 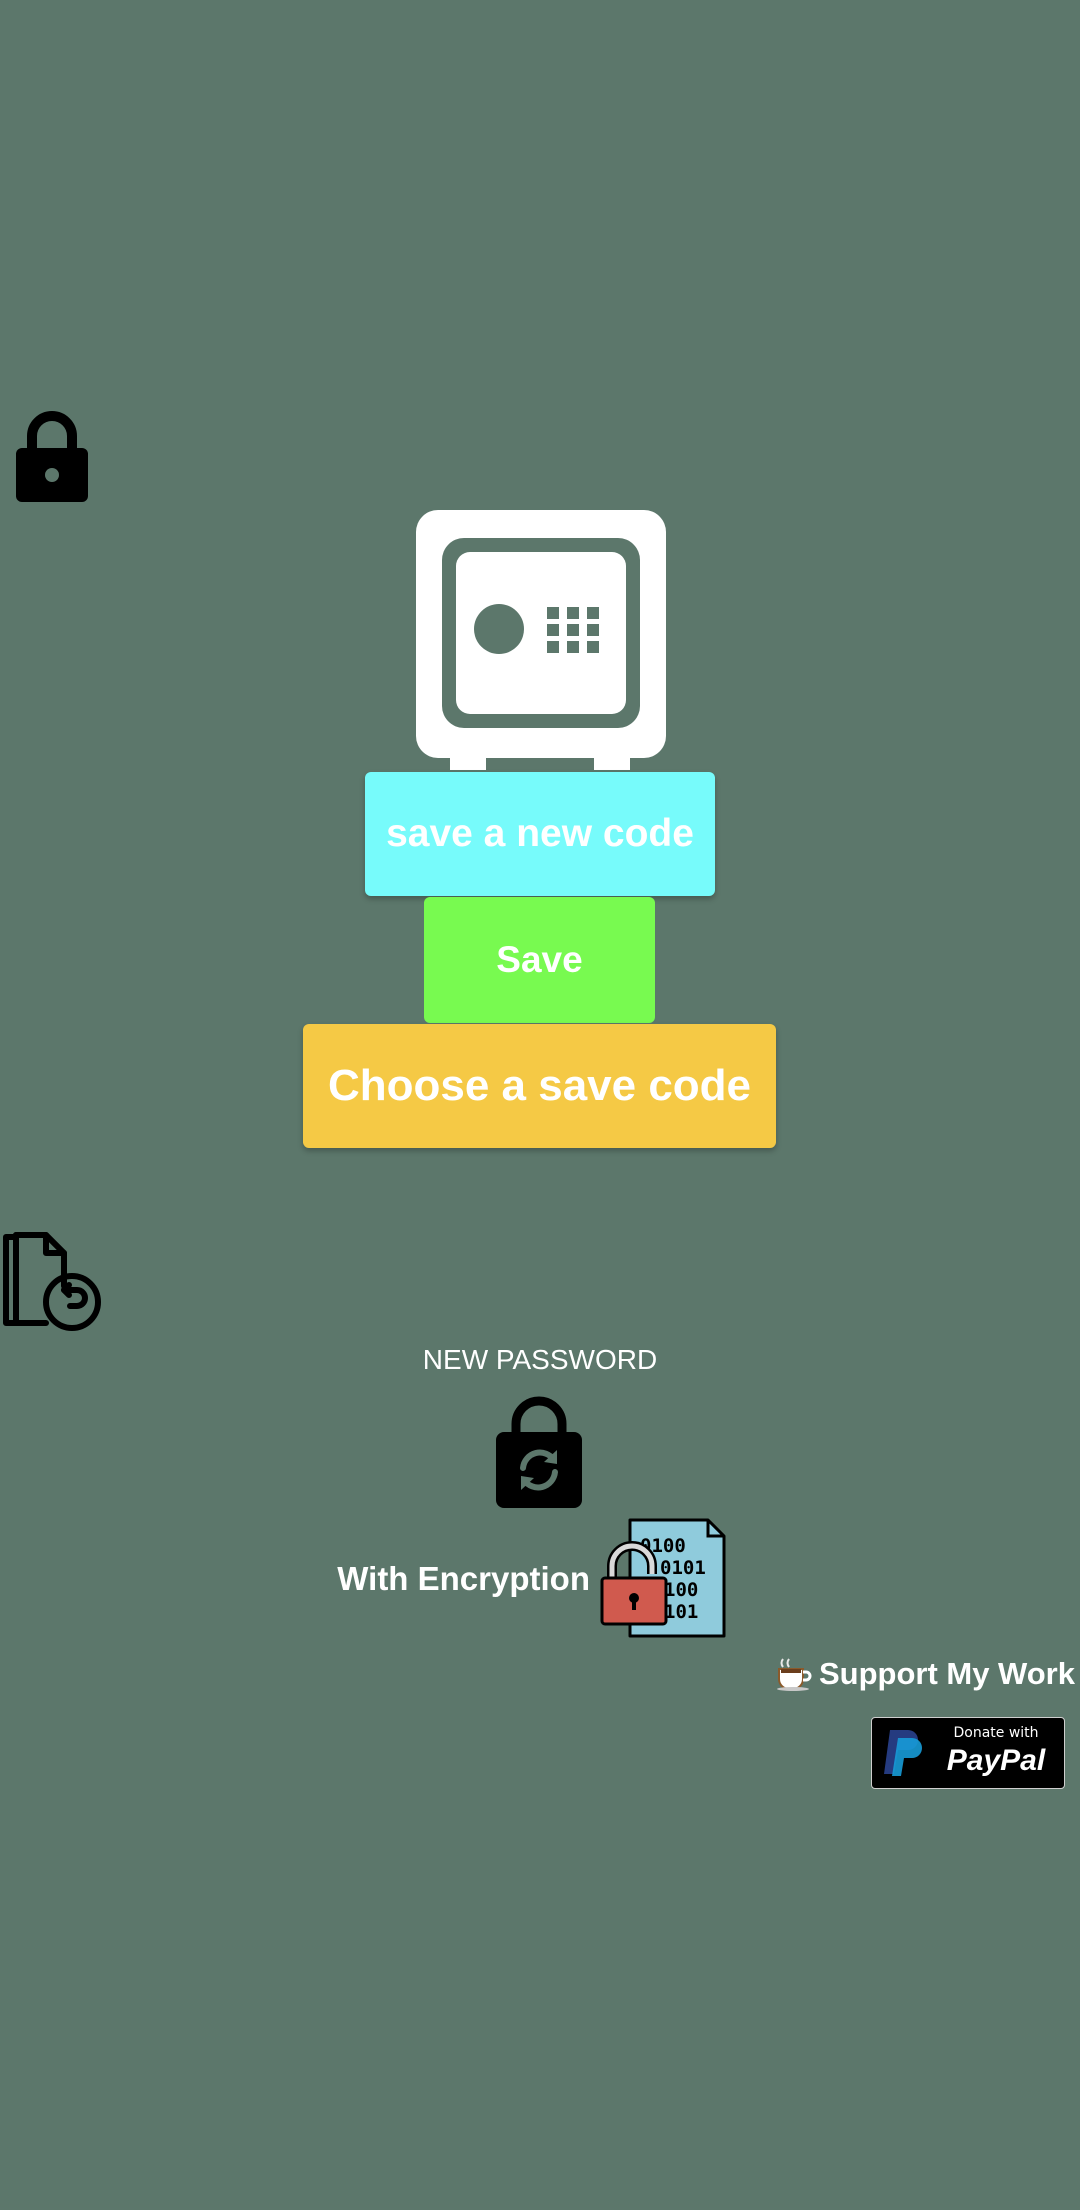 What do you see at coordinates (946, 1673) in the screenshot?
I see `support-label: Support My Work` at bounding box center [946, 1673].